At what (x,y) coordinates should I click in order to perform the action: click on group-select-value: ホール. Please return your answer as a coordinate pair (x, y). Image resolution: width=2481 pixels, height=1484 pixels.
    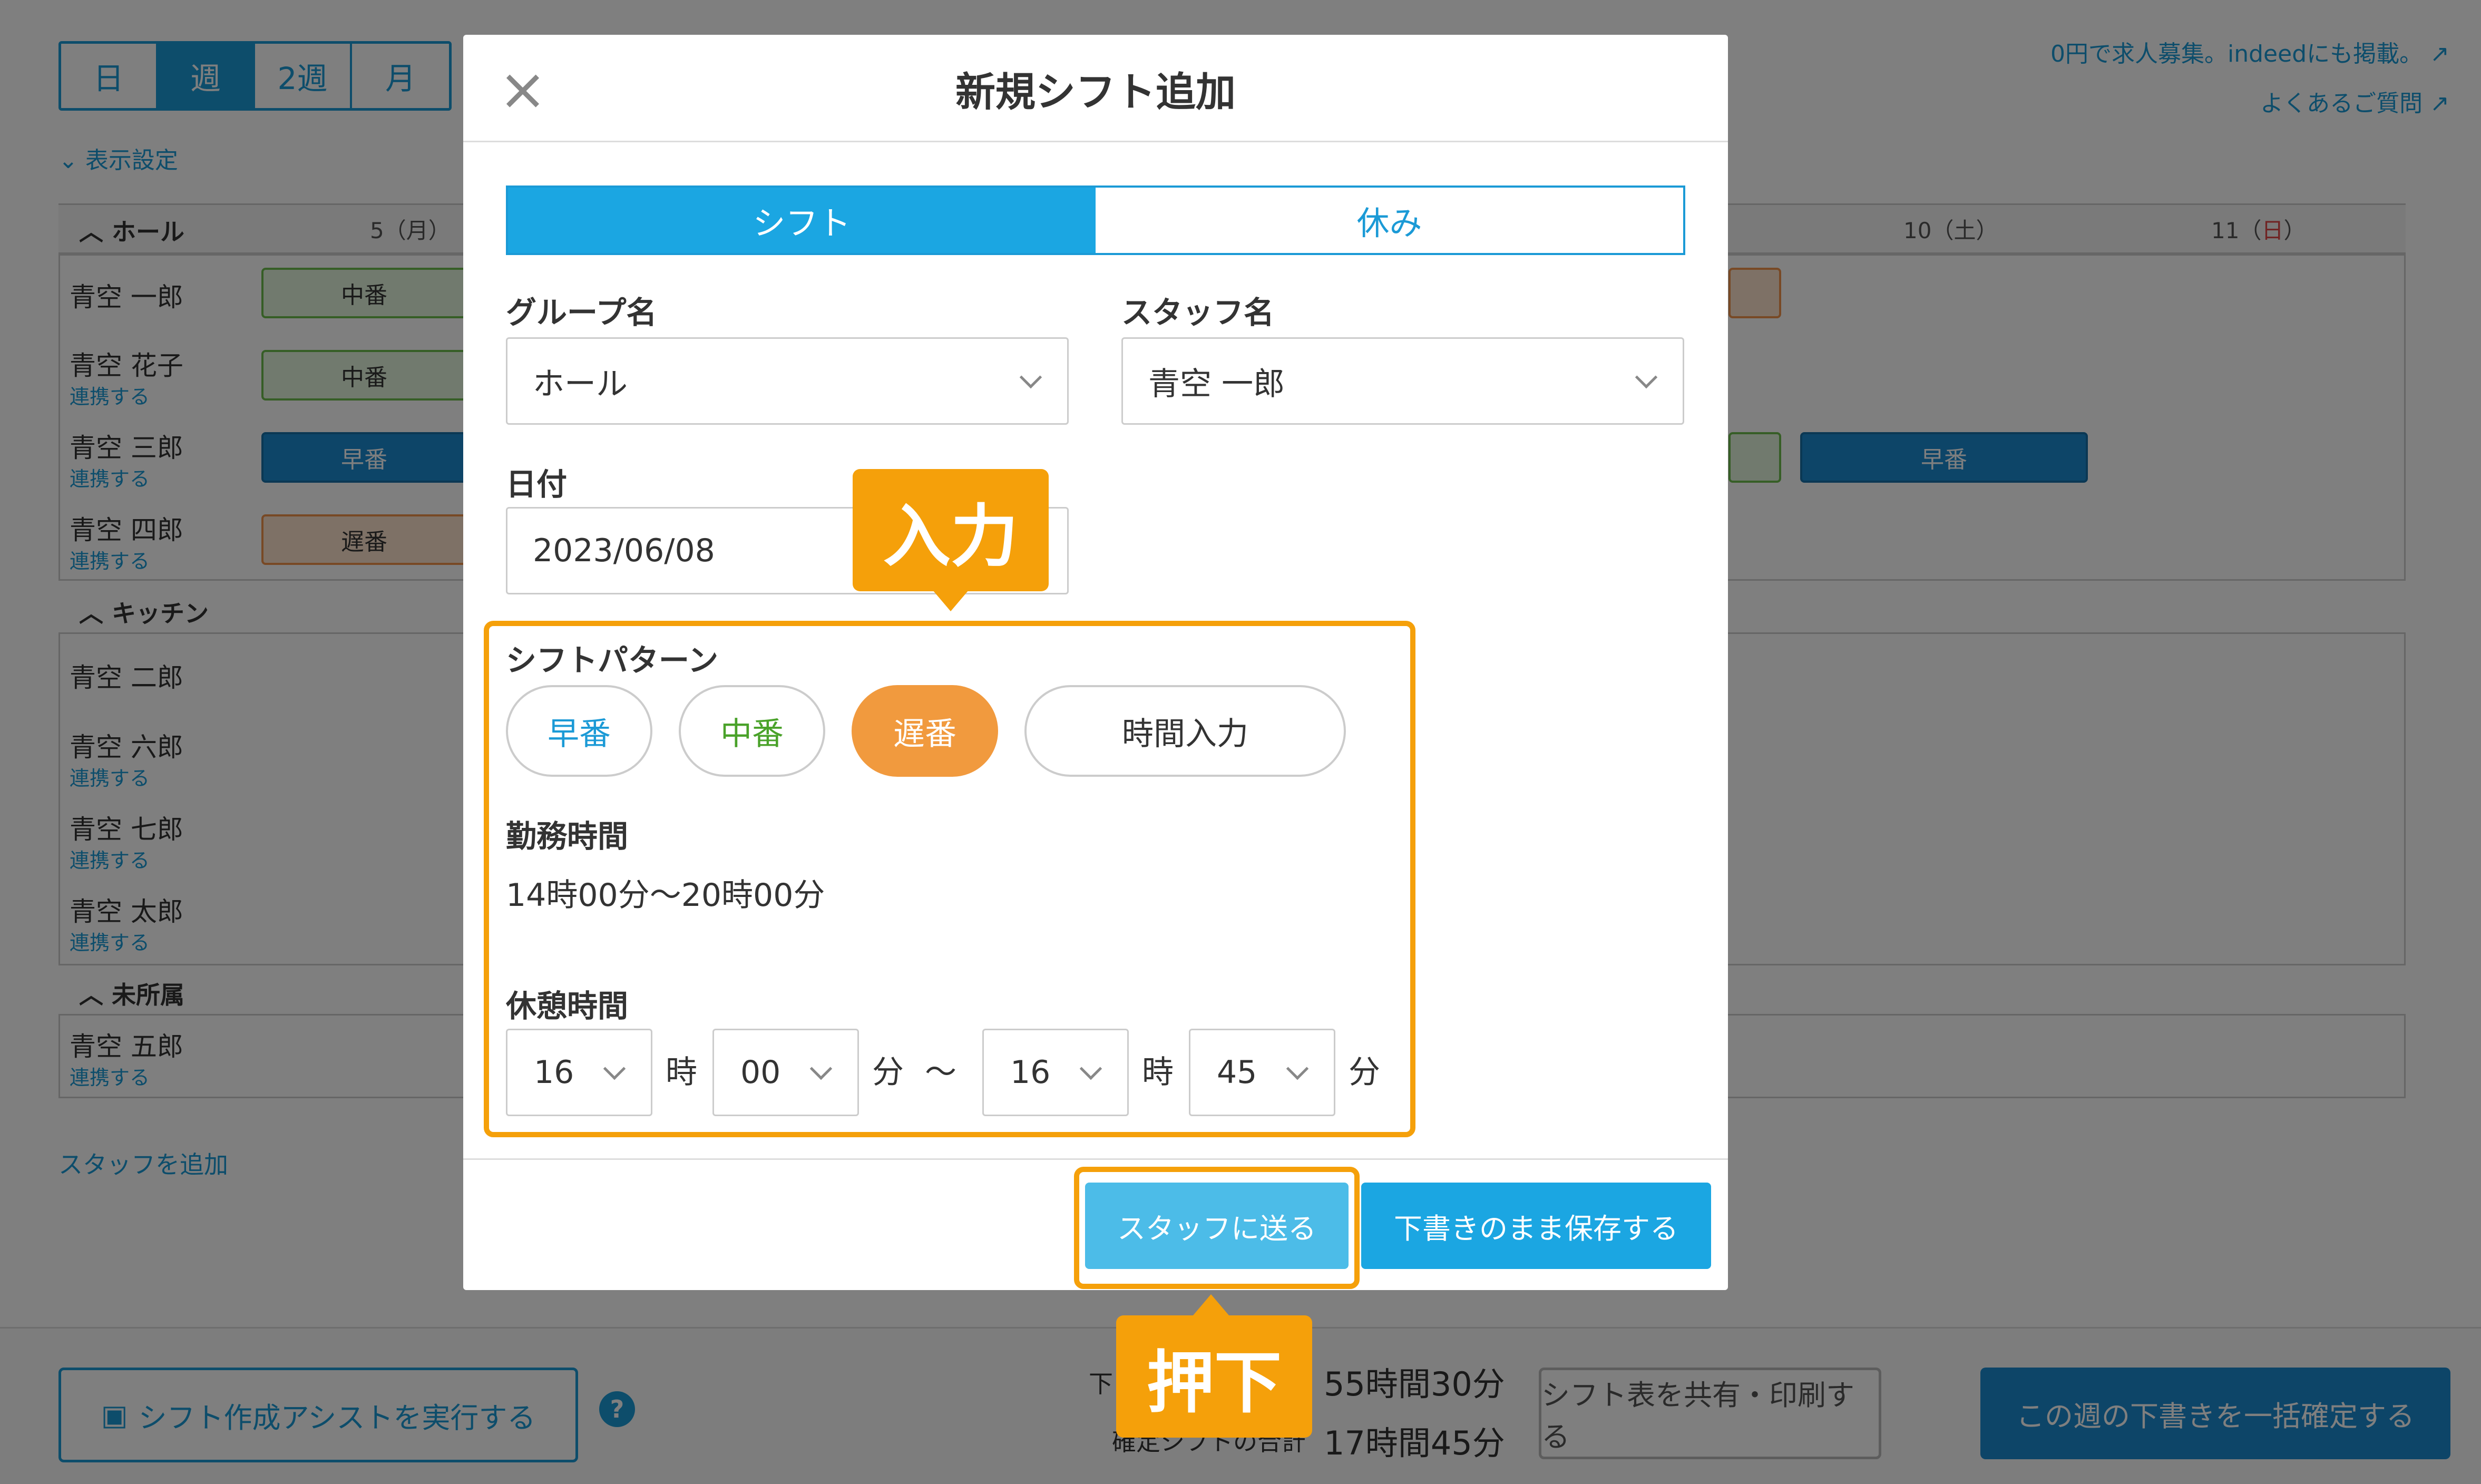
    Looking at the image, I should click on (580, 384).